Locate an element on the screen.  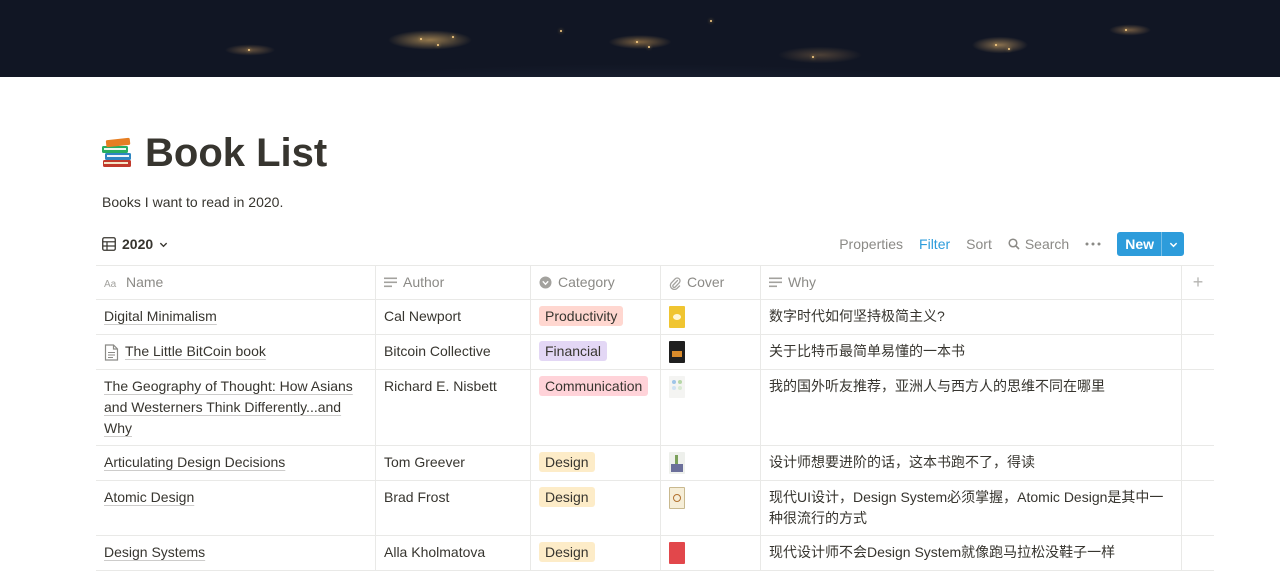
book-title: Digital Minimalism is located at coordinates (160, 316).